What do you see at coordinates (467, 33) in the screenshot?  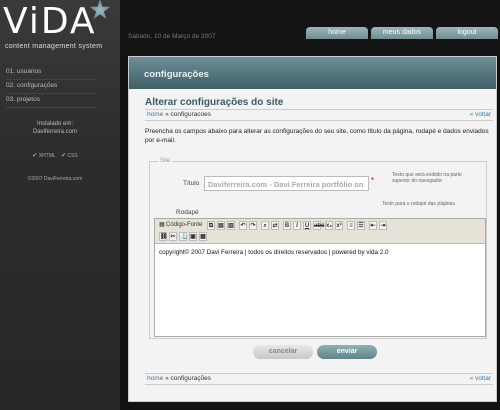 I see `tab-logout: logout` at bounding box center [467, 33].